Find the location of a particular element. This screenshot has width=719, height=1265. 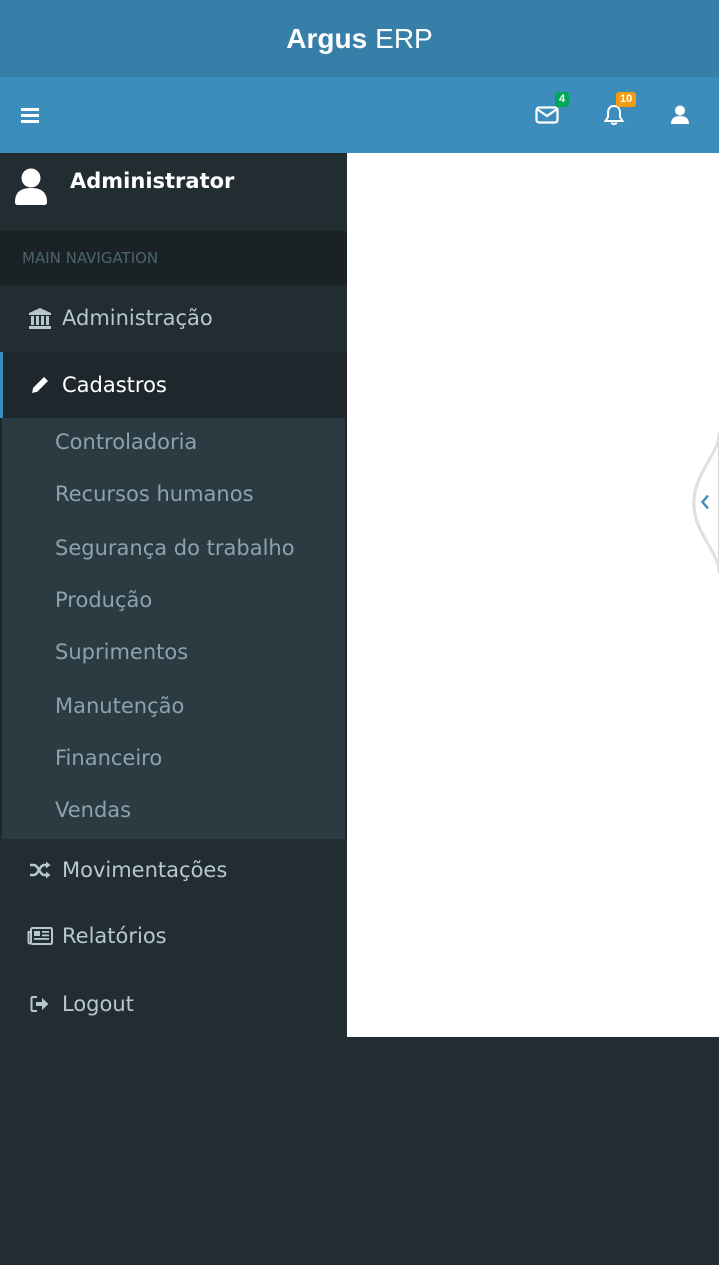

sign-out-icon is located at coordinates (40, 1004).